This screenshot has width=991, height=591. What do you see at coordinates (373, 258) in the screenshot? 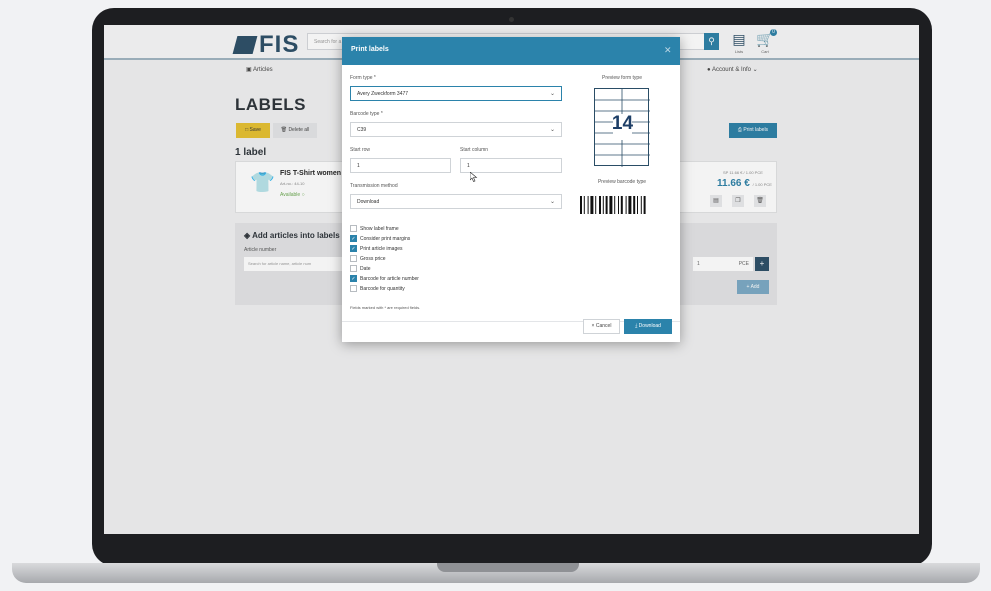
I see `option-label: Gross price` at bounding box center [373, 258].